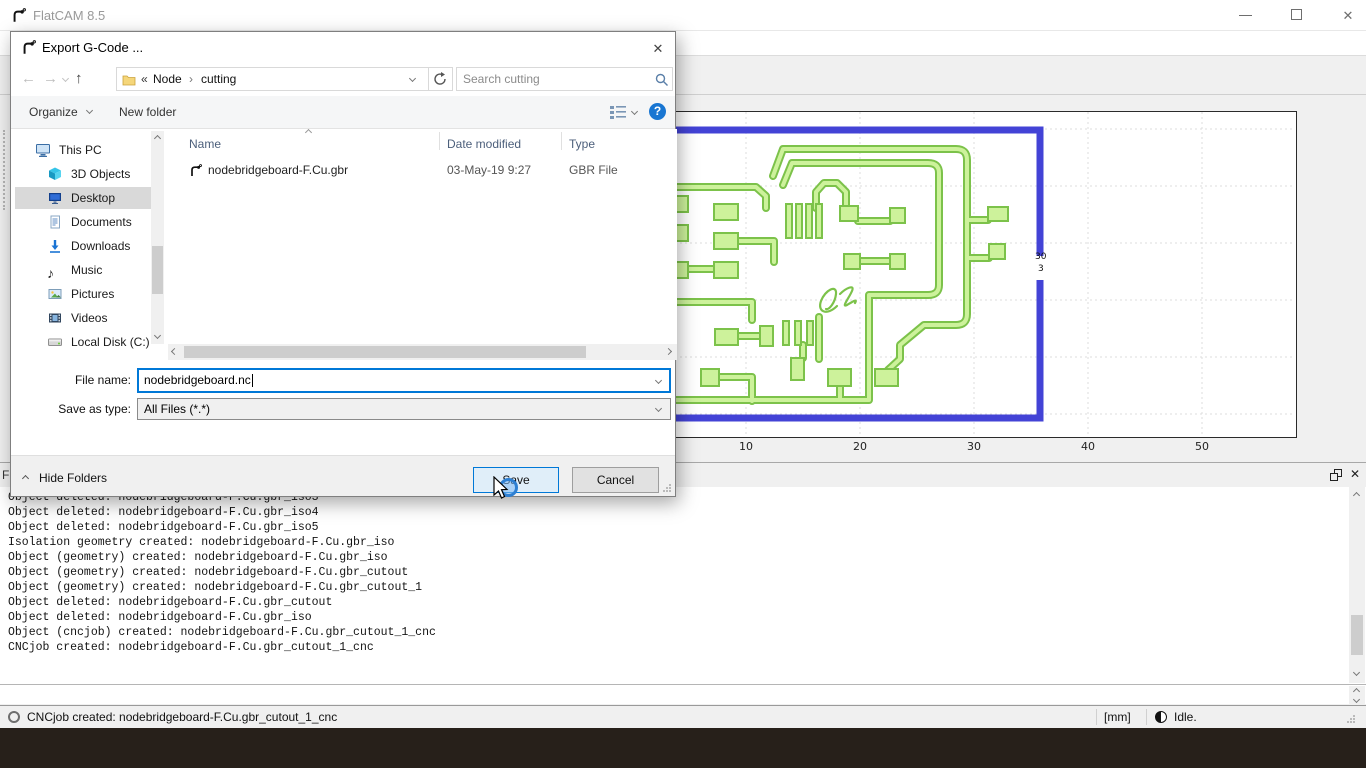  What do you see at coordinates (484, 144) in the screenshot?
I see `column-header-date: Date modified` at bounding box center [484, 144].